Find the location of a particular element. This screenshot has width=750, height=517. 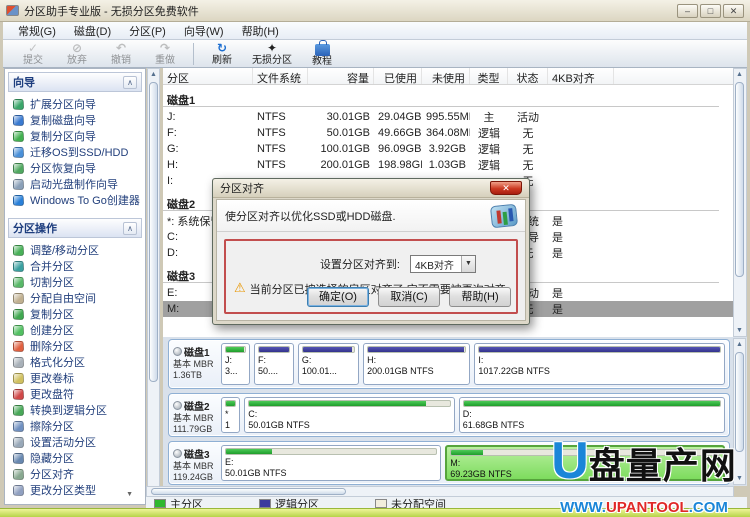

bootable-cd-wizard-icon is located at coordinates (18, 184).